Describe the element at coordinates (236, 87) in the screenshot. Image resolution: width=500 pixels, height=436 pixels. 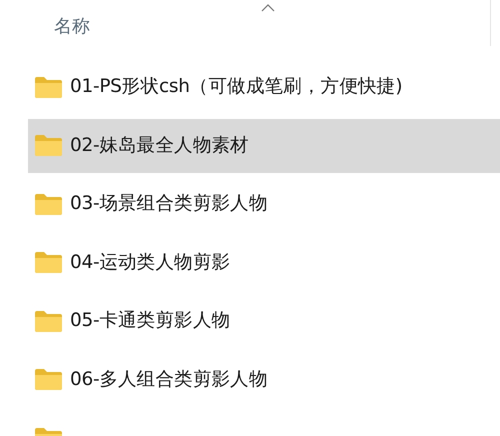
I see `folder-name: 01-PS形状csh（可做成笔刷，方便快捷)` at that location.